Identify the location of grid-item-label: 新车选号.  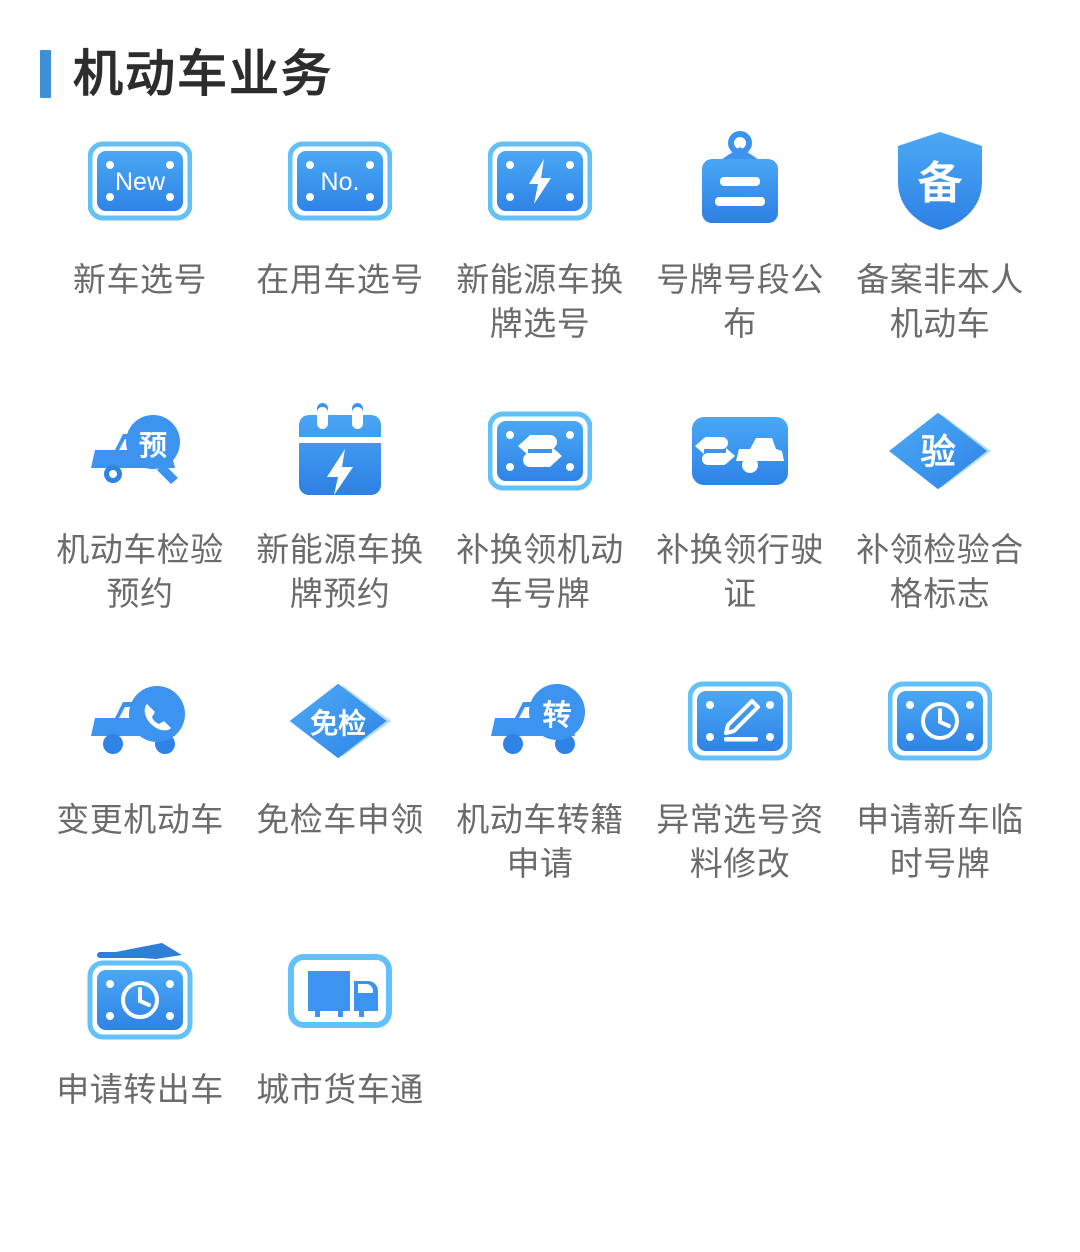
(140, 279).